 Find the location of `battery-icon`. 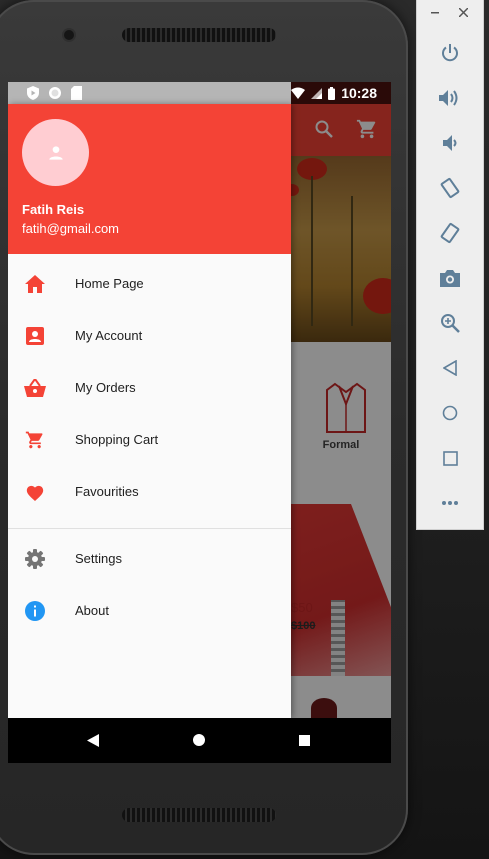

battery-icon is located at coordinates (332, 93).